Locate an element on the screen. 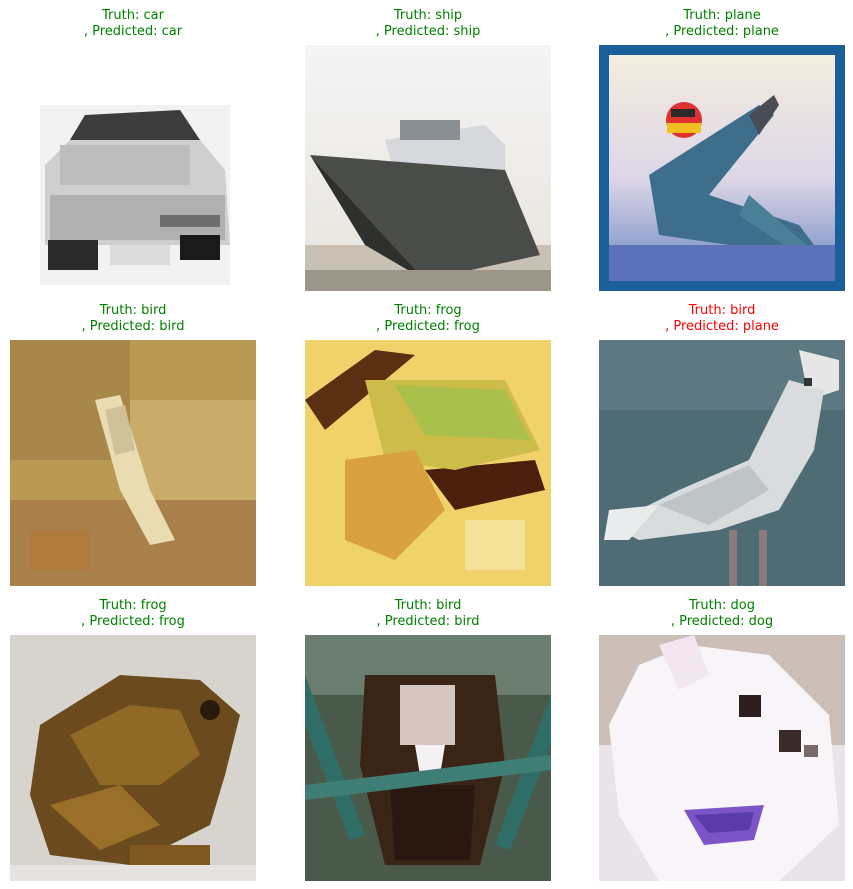 This screenshot has height=889, width=853. bird-photo is located at coordinates (133, 463).